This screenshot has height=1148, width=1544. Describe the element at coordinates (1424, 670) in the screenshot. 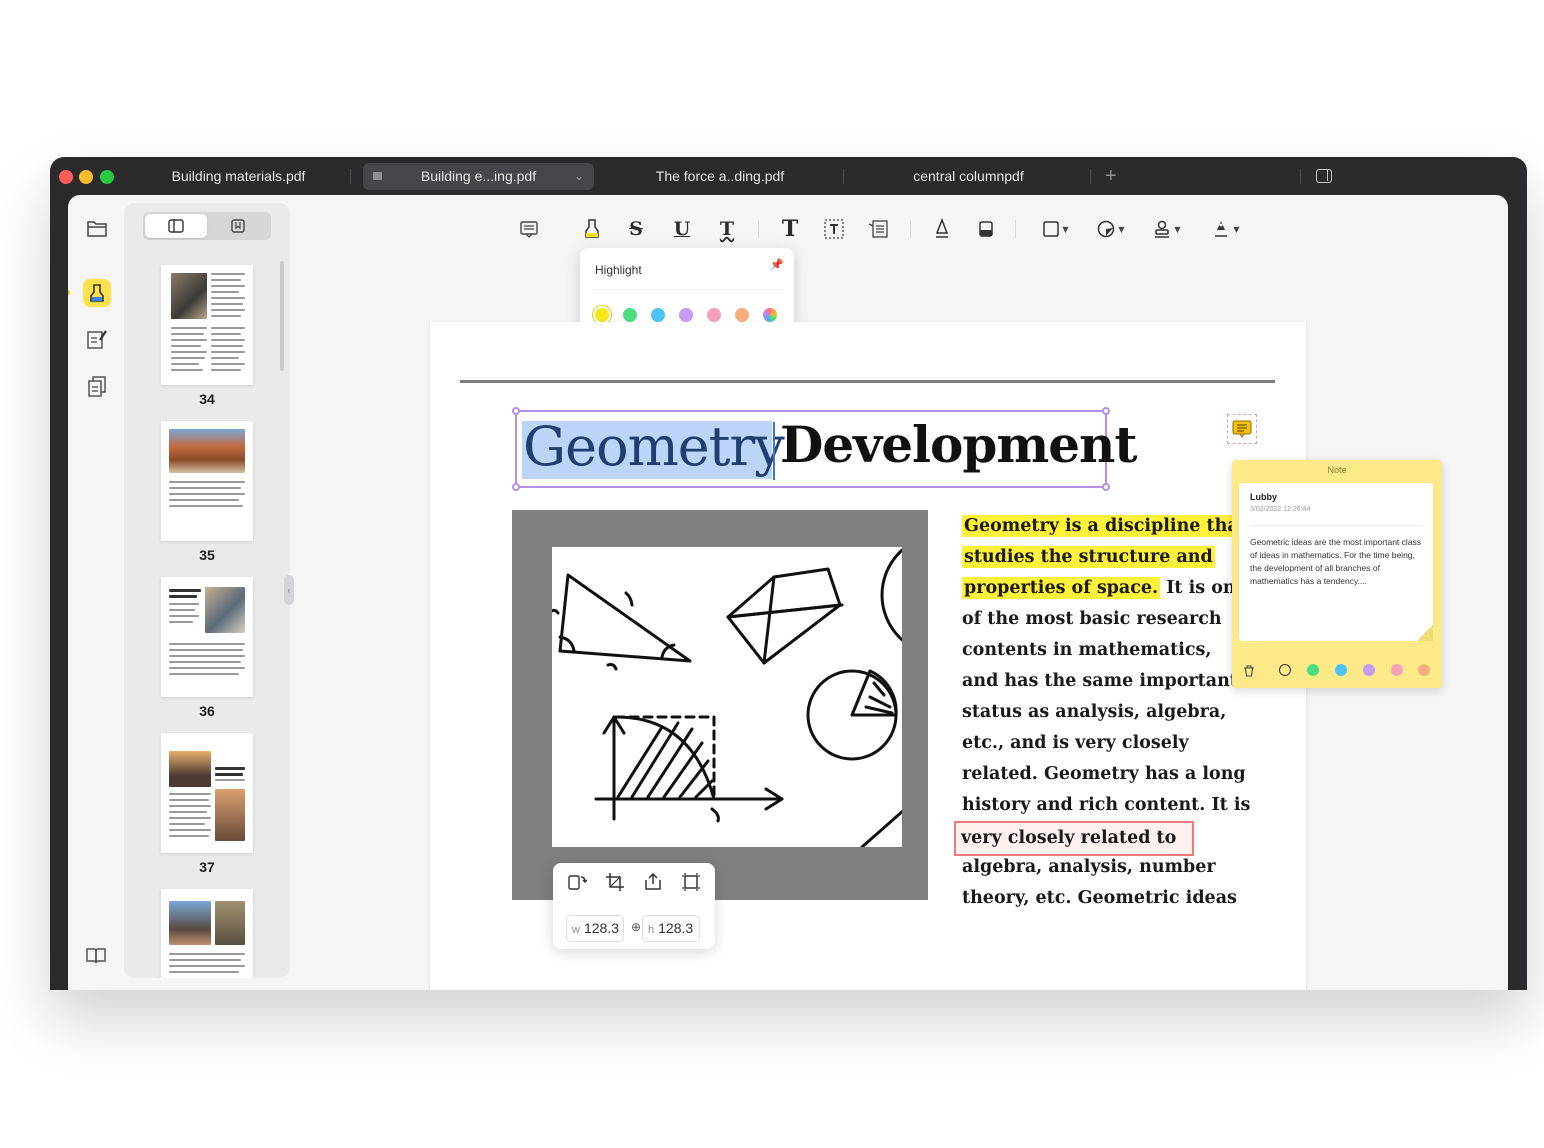

I see `note-color-orange` at that location.